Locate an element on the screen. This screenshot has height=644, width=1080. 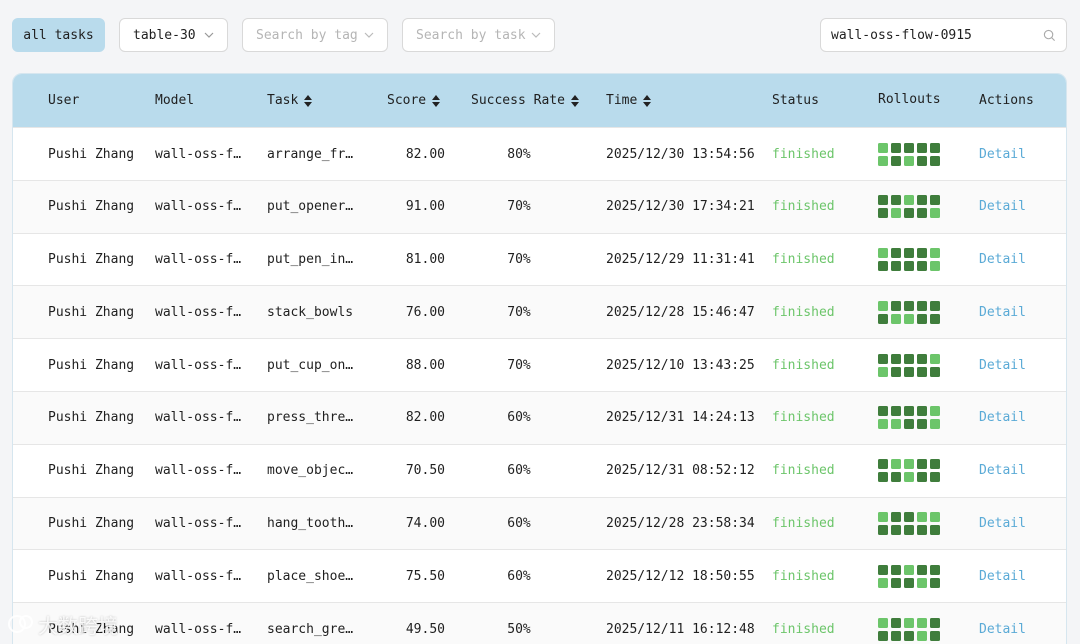
score-cell: 91.00 is located at coordinates (425, 207).